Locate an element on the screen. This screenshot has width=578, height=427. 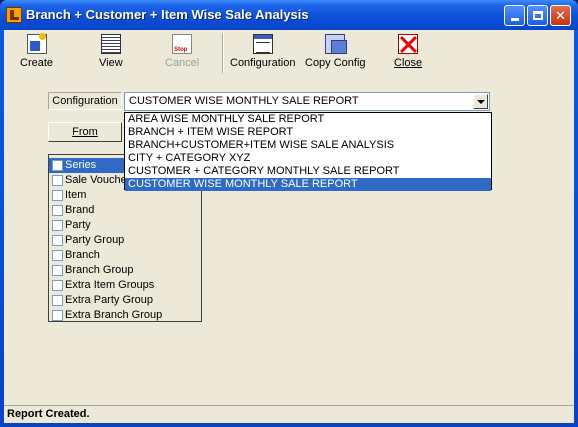
dropdown-option: BRANCH+CUSTOMER+ITEM WISE SALE ANALYSIS is located at coordinates (308, 145).